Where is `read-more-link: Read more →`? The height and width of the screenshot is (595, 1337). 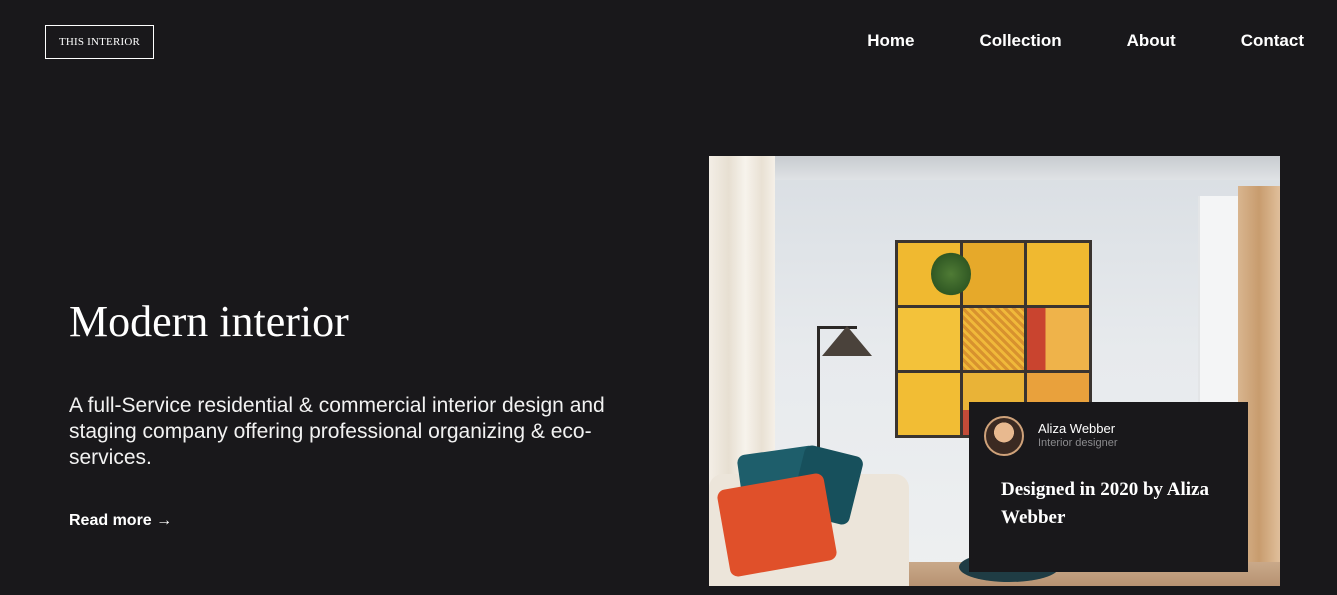
read-more-link: Read more → is located at coordinates (120, 521).